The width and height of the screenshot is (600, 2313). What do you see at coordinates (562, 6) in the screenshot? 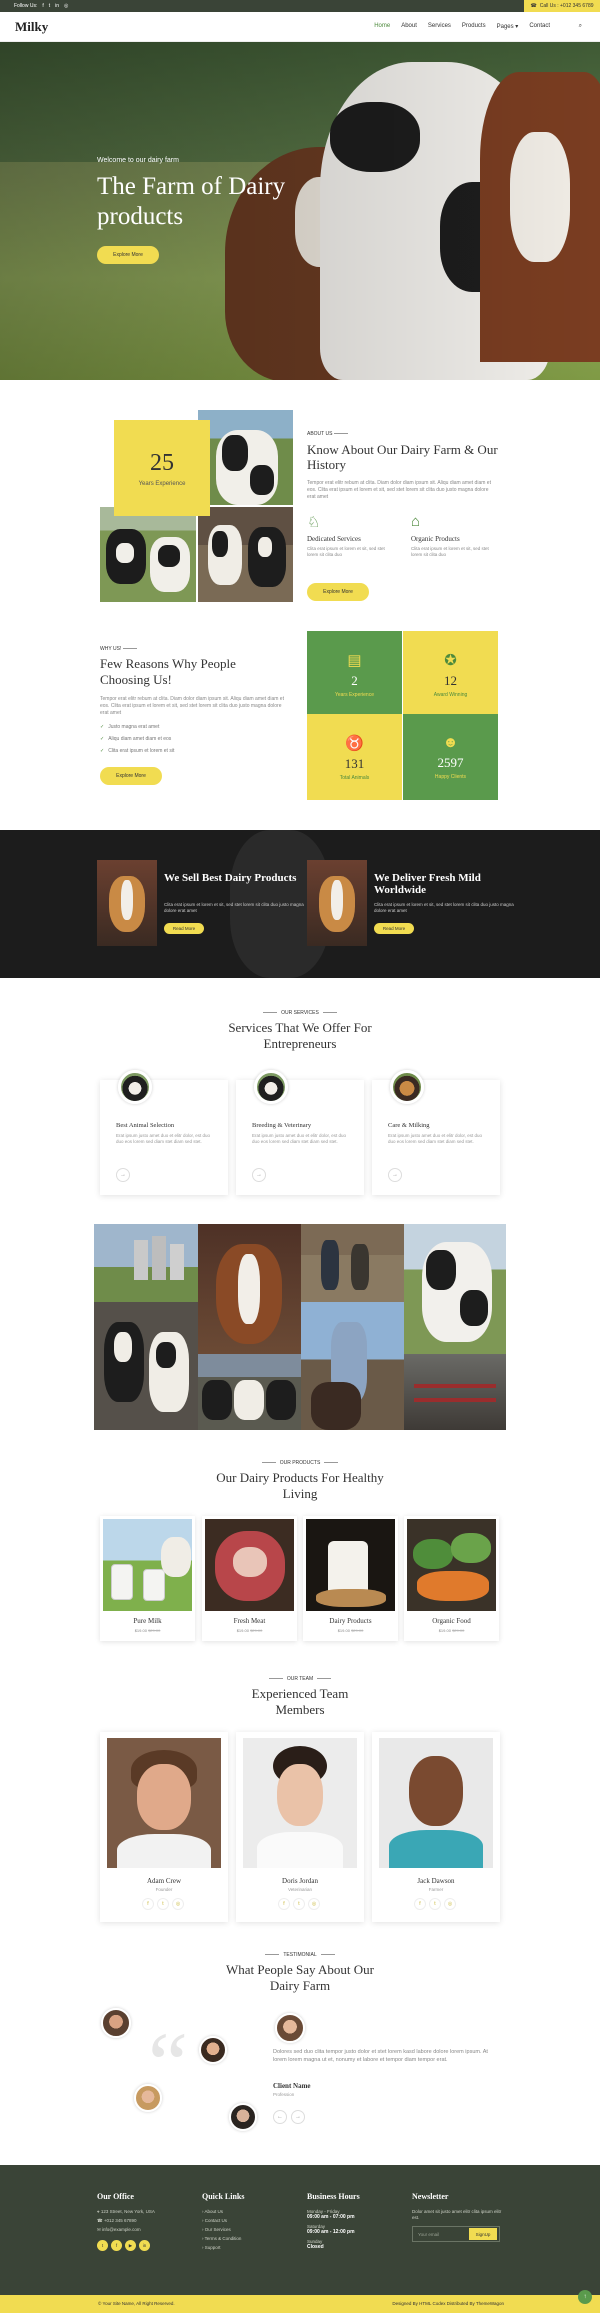
I see `call-us: ☎ Call Us : +012 345 6789` at bounding box center [562, 6].